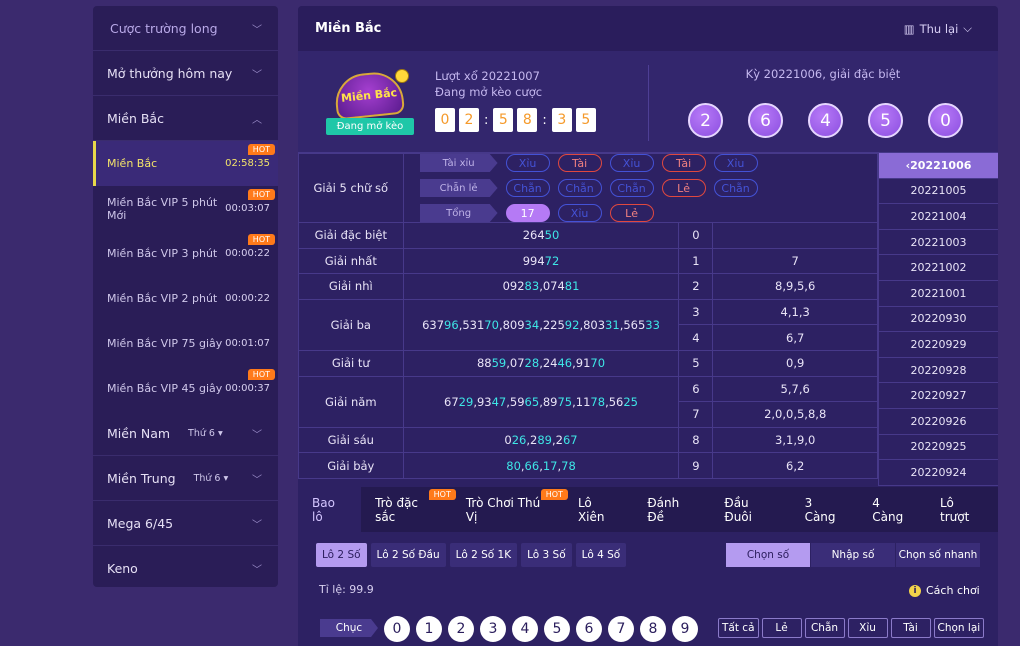  Describe the element at coordinates (527, 188) in the screenshot. I see `result-chip: Chẵn` at that location.